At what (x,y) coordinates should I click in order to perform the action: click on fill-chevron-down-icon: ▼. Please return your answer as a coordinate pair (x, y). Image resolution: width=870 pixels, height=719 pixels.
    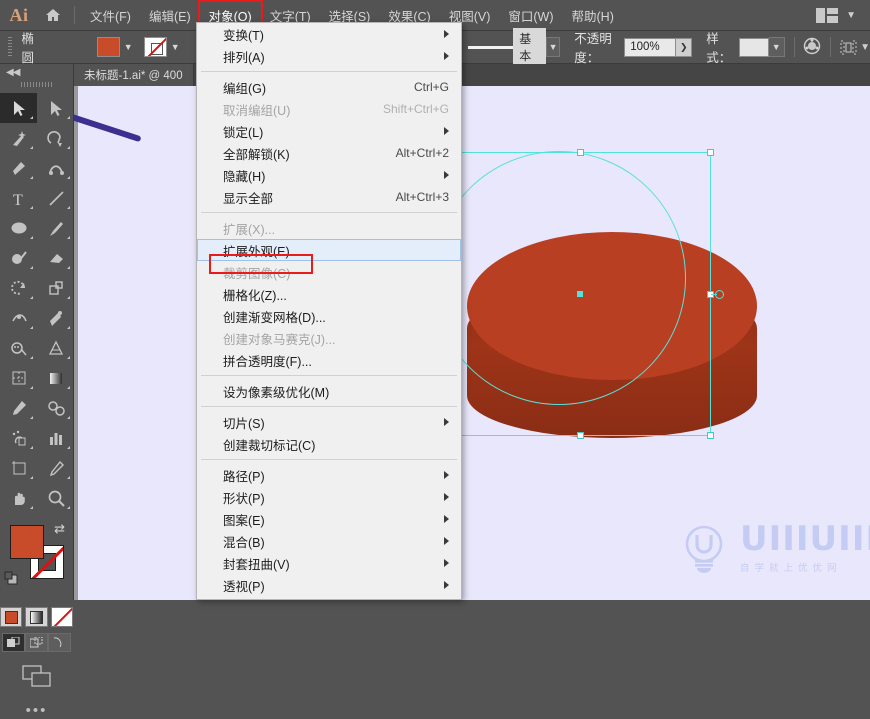
    Looking at the image, I should click on (128, 47).